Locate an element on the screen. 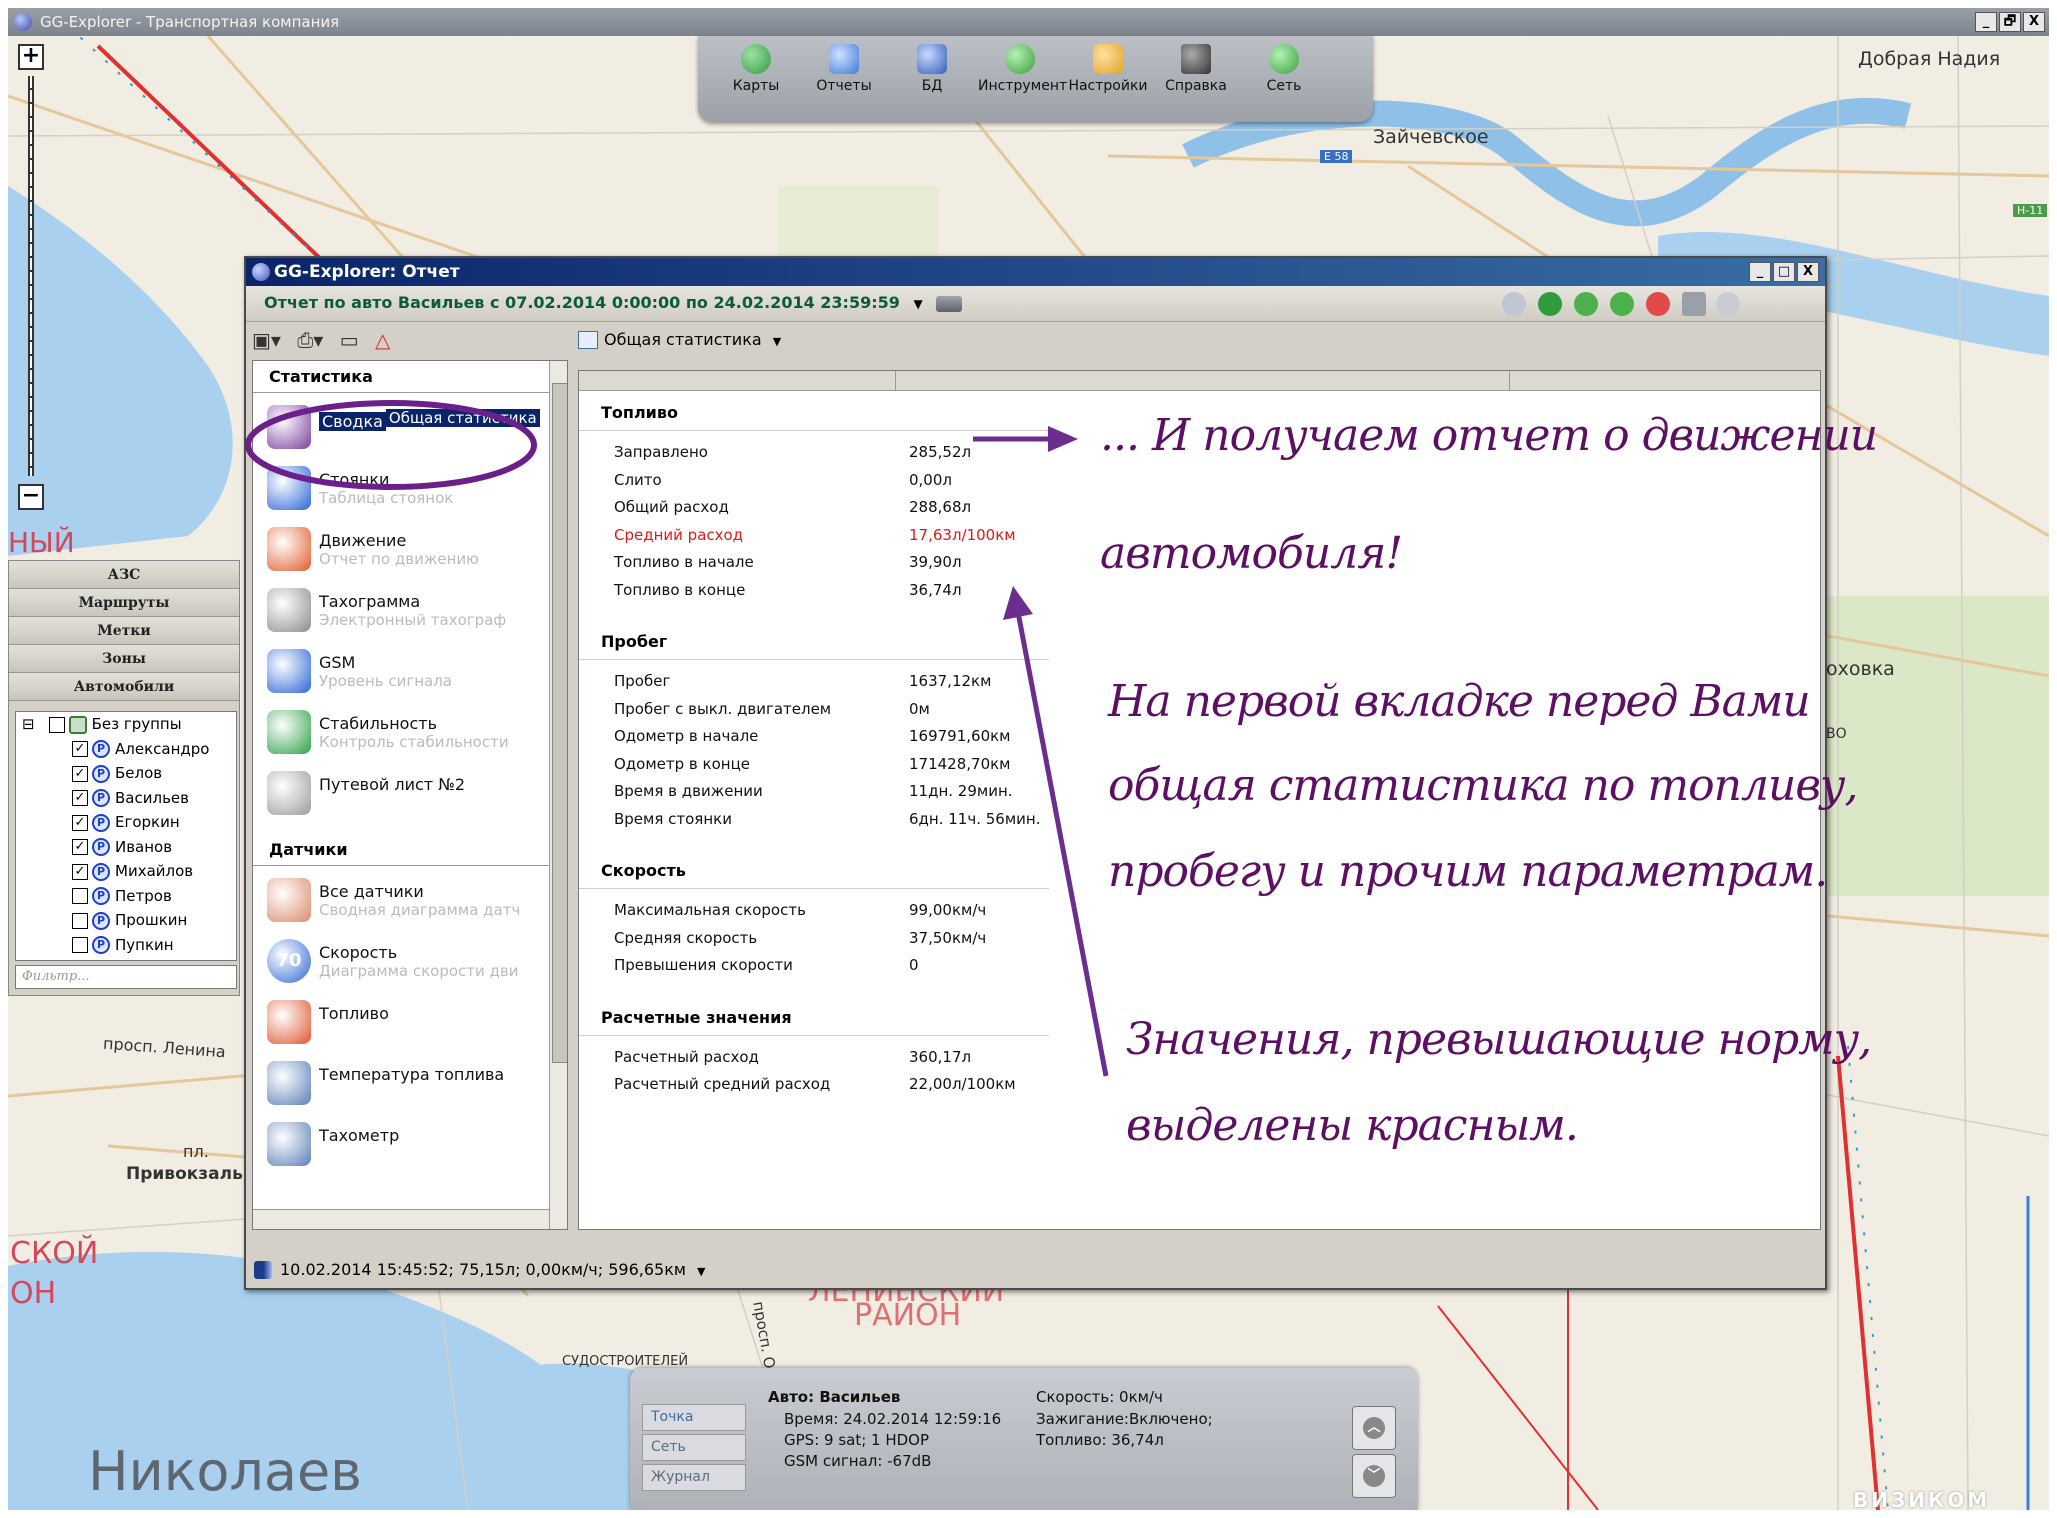 The image size is (2057, 1518). info-tab-point: Точка is located at coordinates (694, 1417).